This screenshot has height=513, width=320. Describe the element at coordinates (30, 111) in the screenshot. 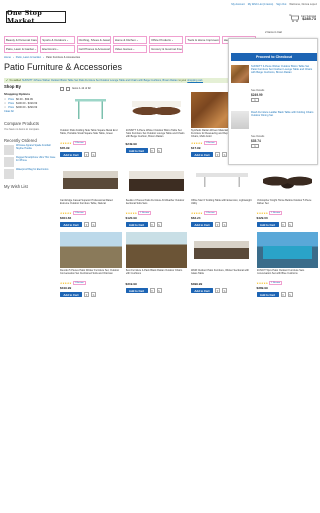

I see `clear-all-link: Clear All` at that location.